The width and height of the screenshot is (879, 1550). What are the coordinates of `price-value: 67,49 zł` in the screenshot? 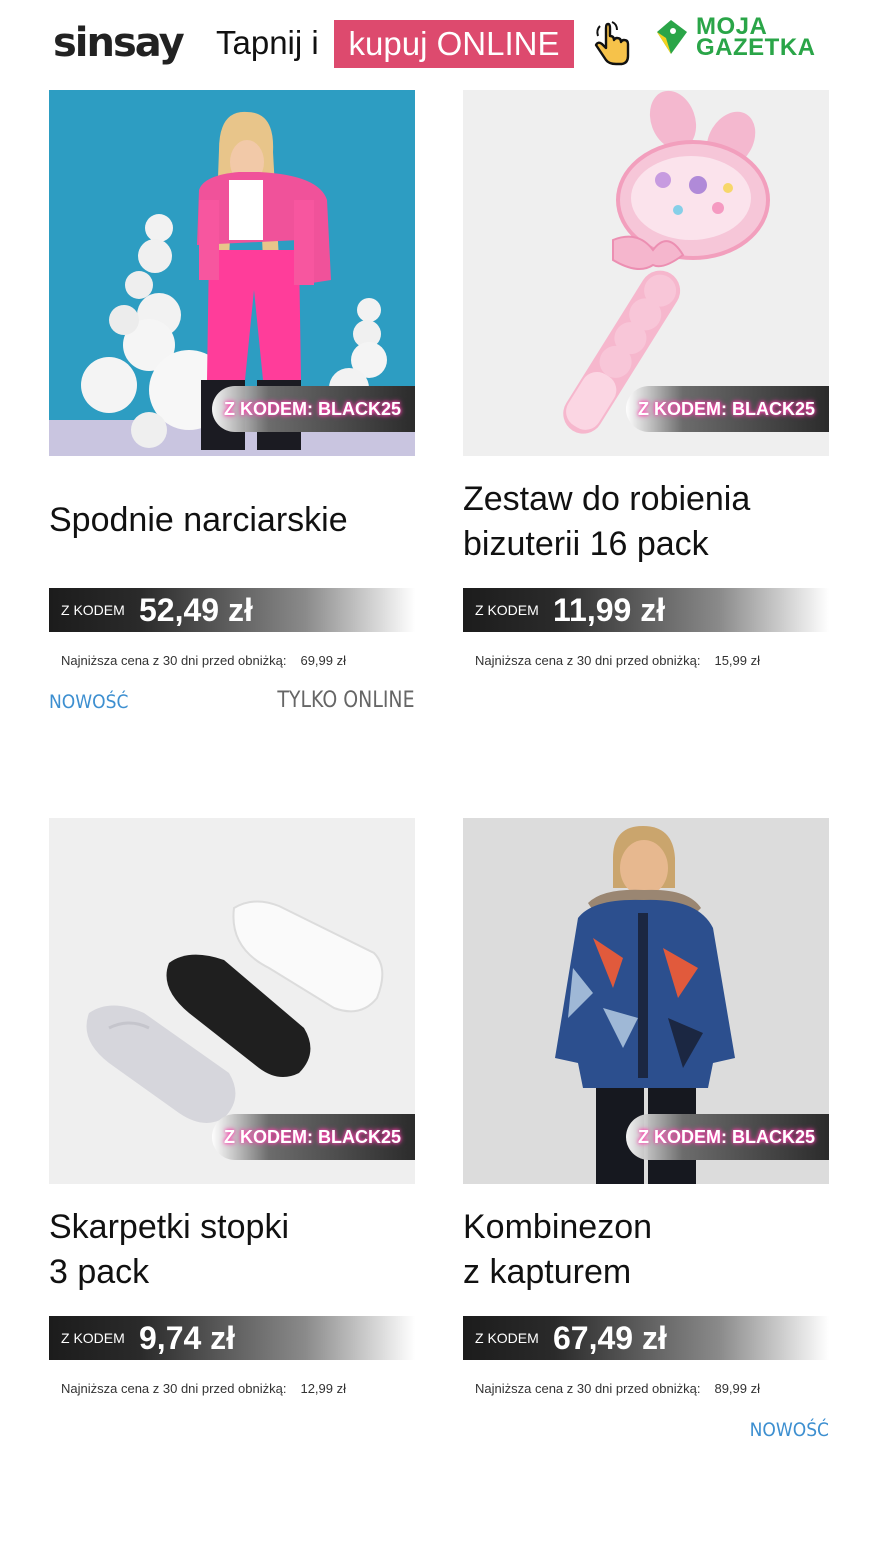 It's located at (610, 1338).